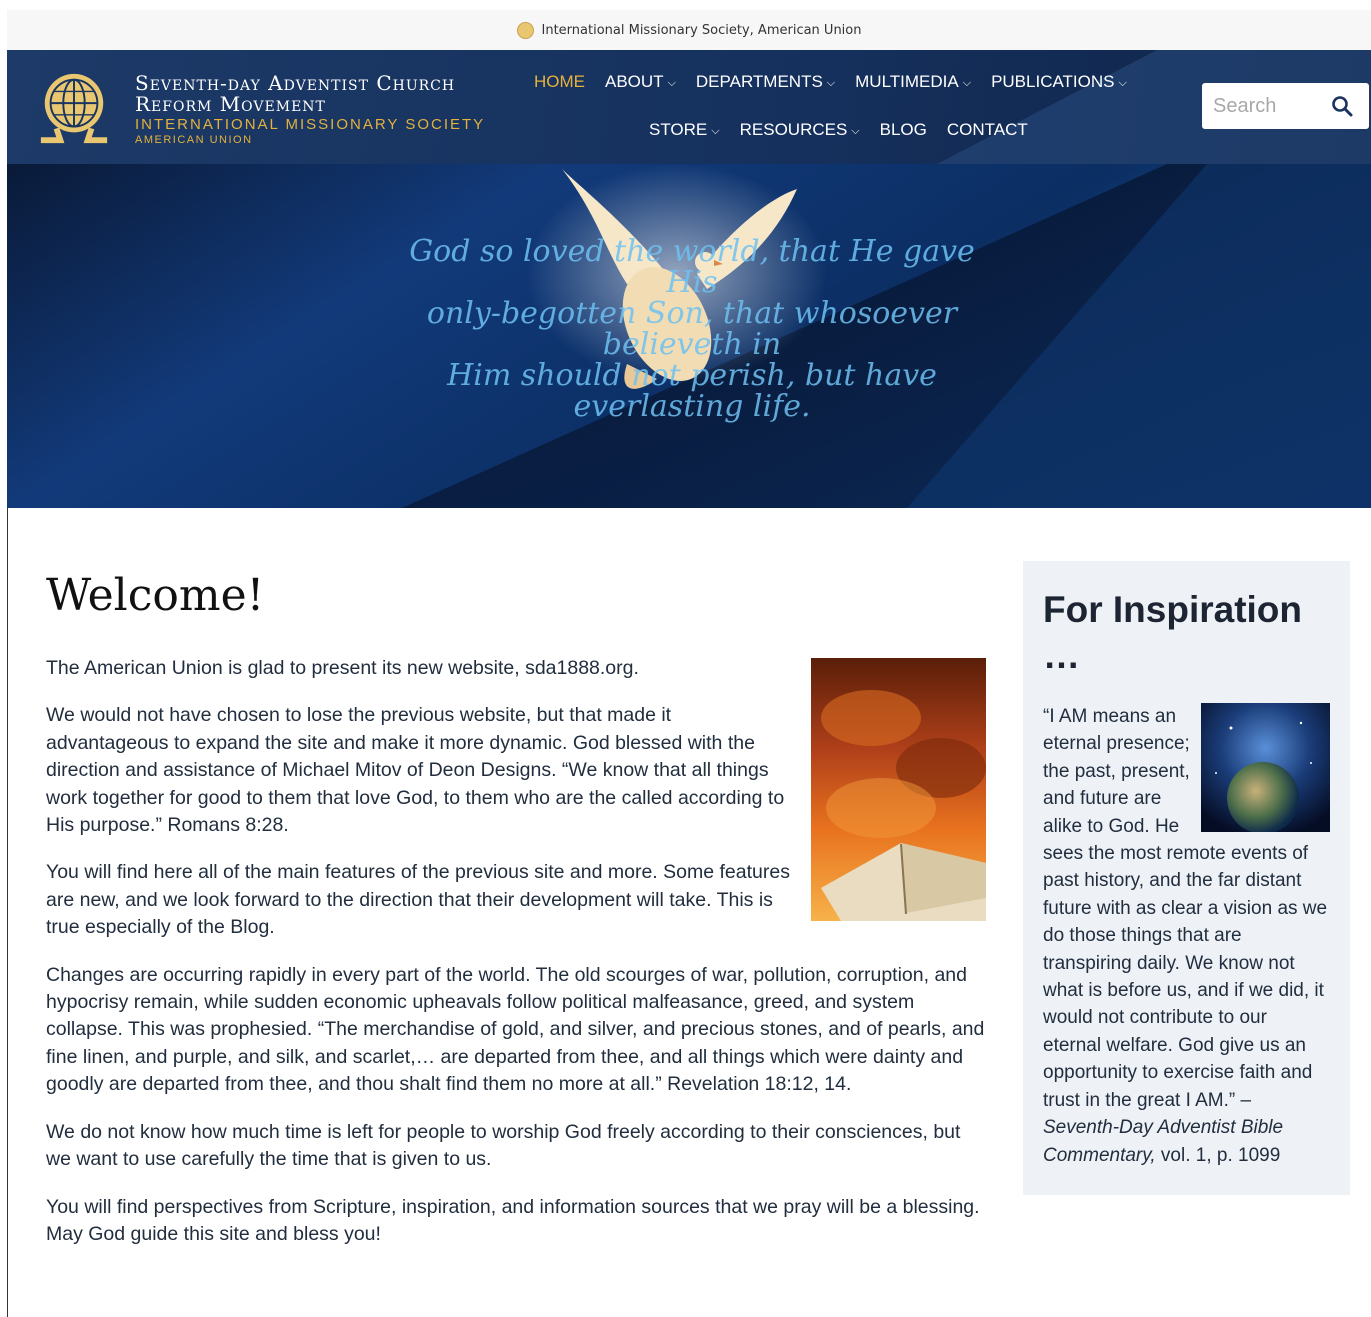 The height and width of the screenshot is (1317, 1371). I want to click on page-edge-divider, so click(7, 912).